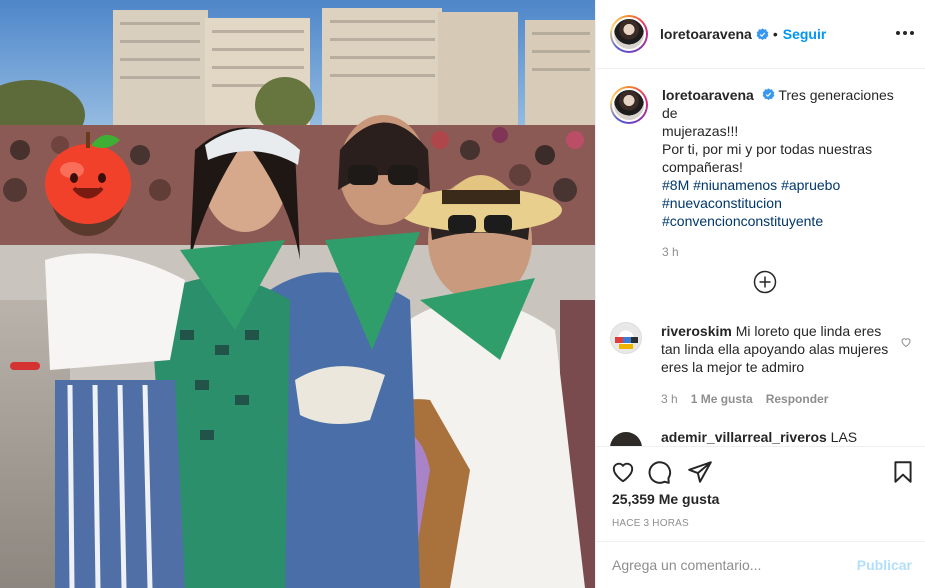  I want to click on comment-likes: 1 Me gusta, so click(722, 399).